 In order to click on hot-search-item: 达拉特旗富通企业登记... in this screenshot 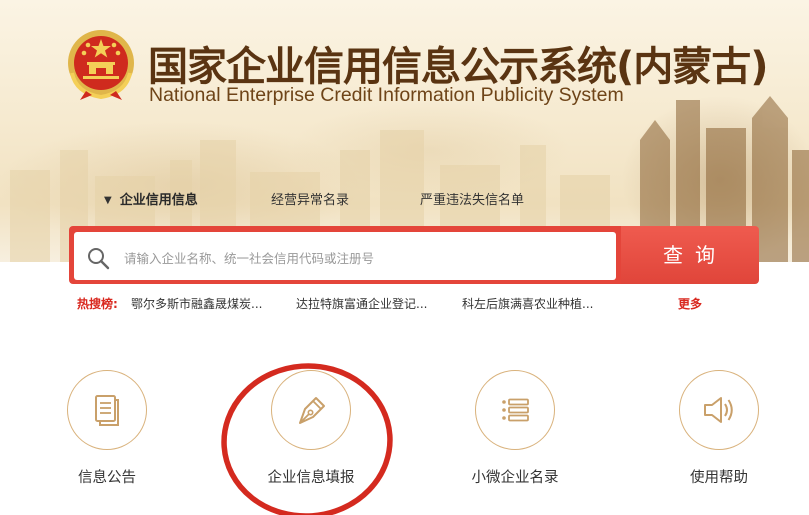, I will do `click(361, 304)`.